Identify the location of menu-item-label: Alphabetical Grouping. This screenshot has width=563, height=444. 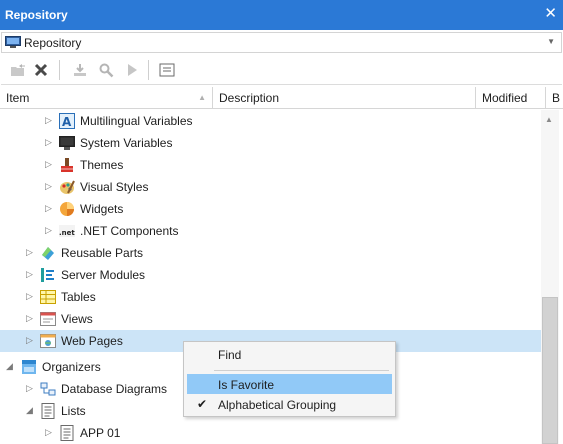
(277, 405).